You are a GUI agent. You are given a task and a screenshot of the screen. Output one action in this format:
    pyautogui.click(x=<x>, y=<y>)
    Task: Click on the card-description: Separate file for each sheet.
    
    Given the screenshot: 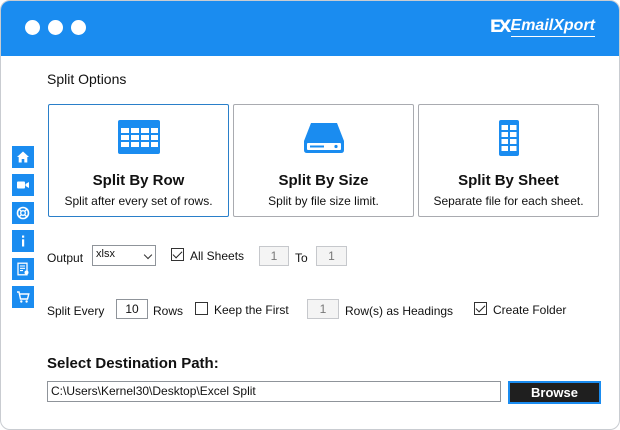 What is the action you would take?
    pyautogui.click(x=508, y=201)
    